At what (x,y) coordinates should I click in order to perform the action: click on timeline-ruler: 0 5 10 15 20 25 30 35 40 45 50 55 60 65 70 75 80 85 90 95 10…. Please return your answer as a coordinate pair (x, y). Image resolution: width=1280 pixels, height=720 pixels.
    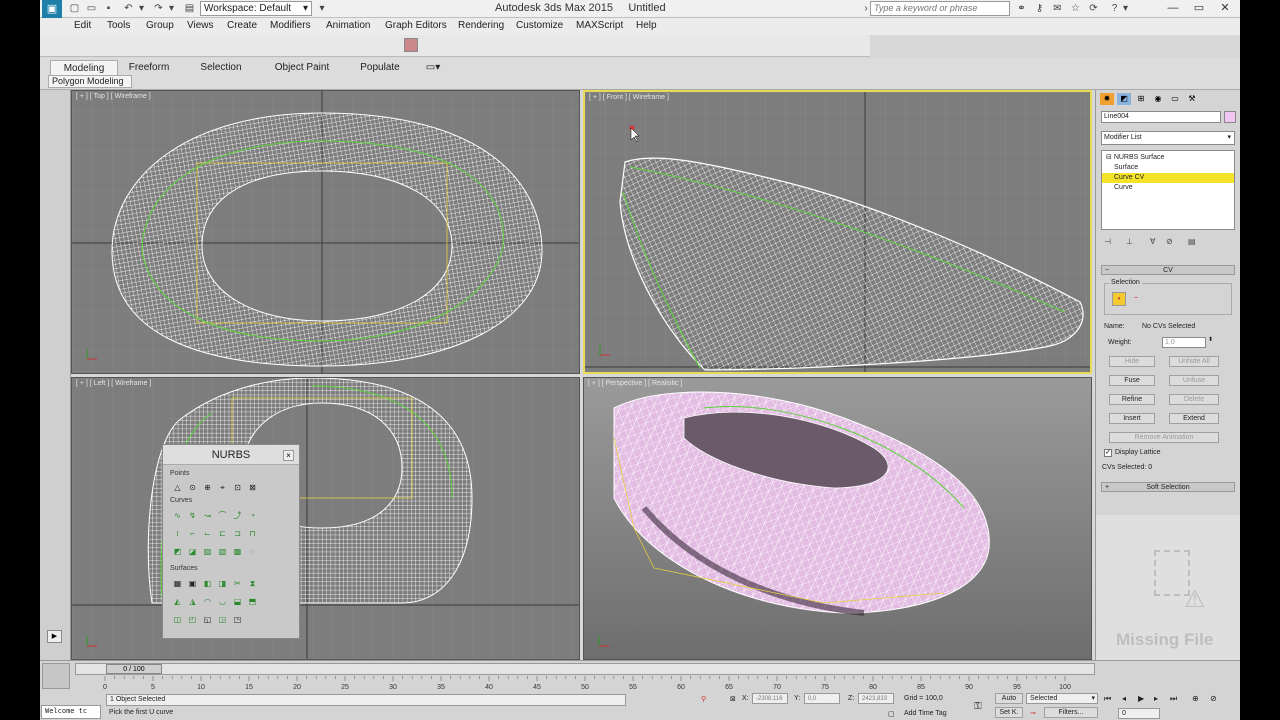
    Looking at the image, I should click on (585, 684).